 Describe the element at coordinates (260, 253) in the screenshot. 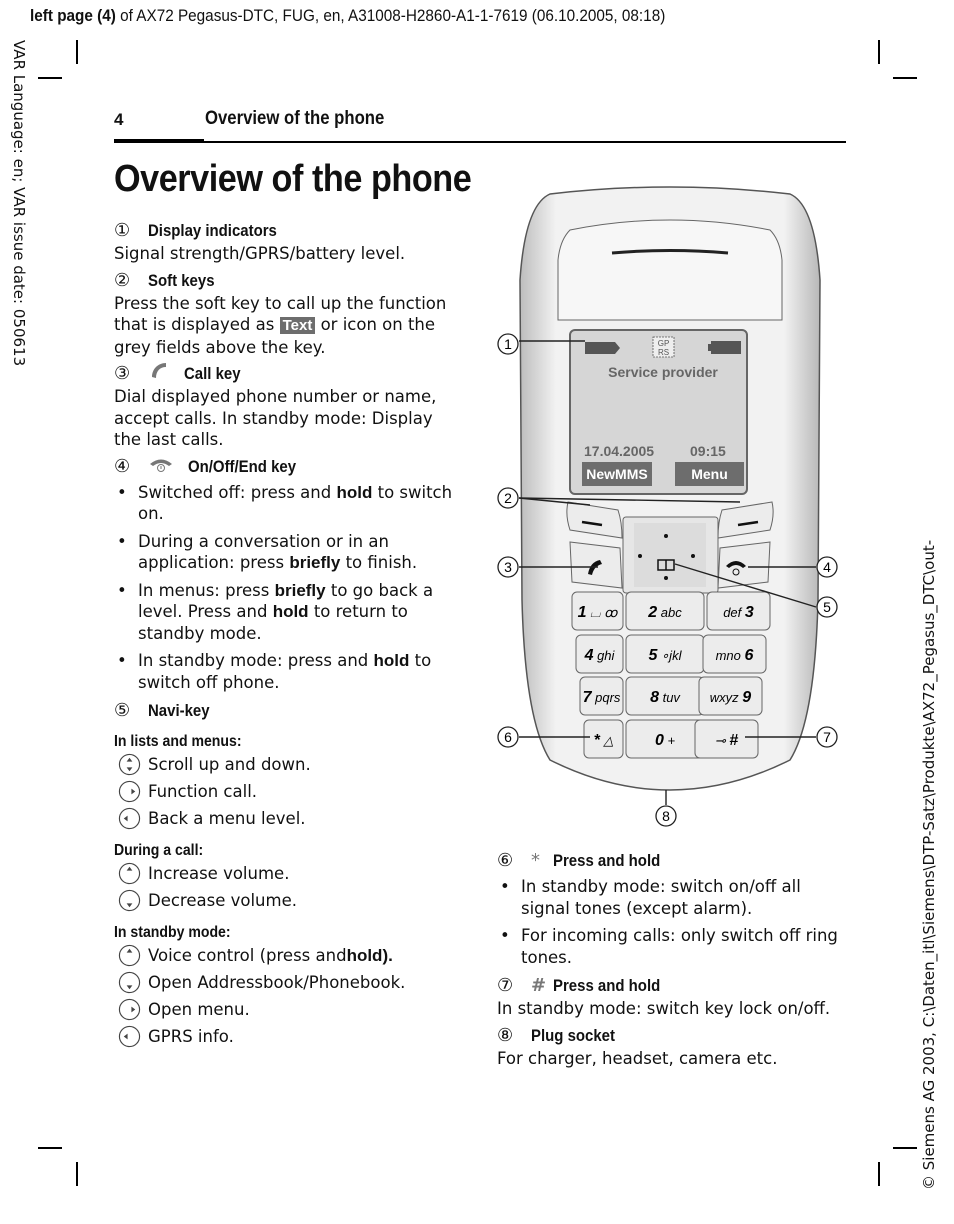

I see `section-text: Signal strength/GPRS/battery level.` at that location.